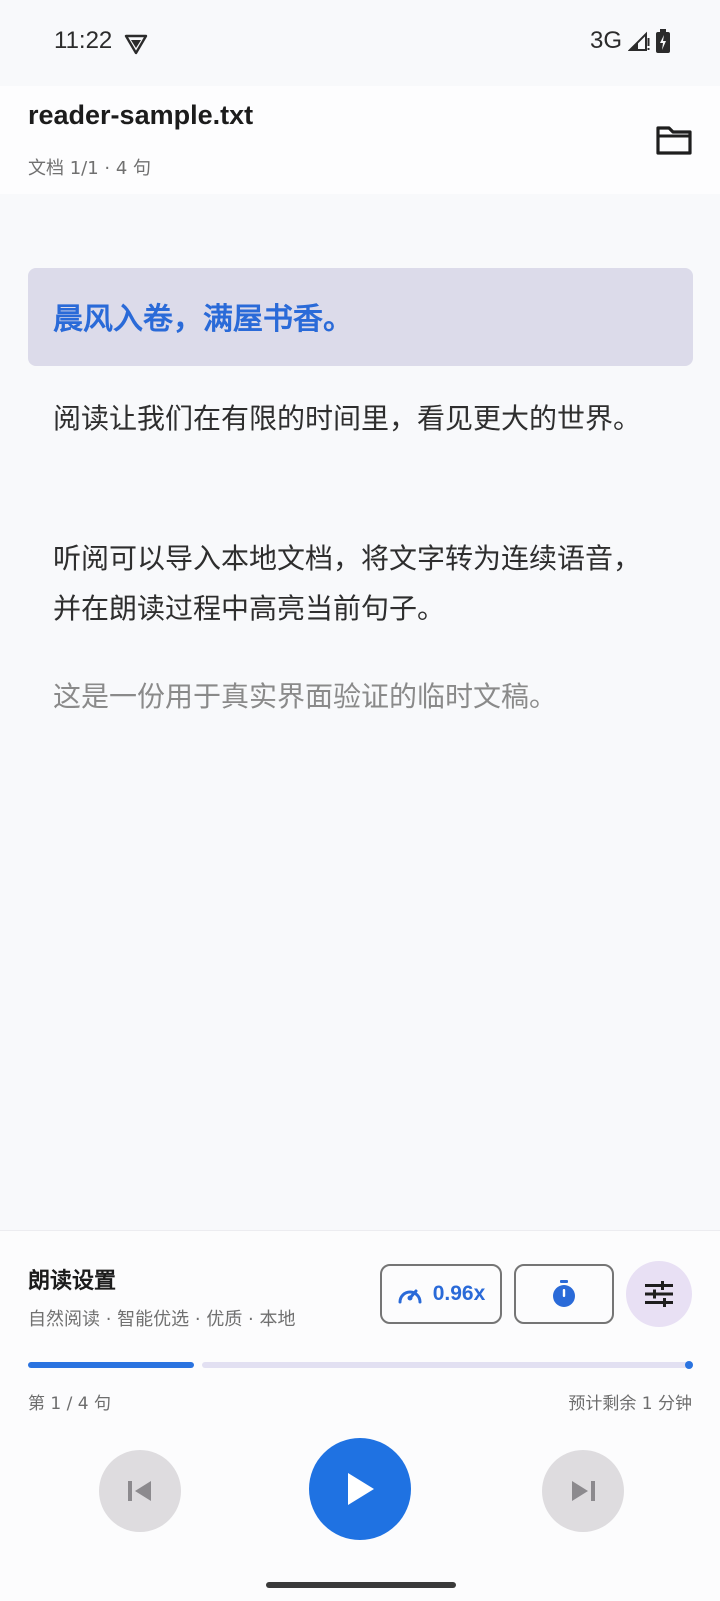 The image size is (720, 1601). Describe the element at coordinates (459, 1293) in the screenshot. I see `speed-label: 0.96x` at that location.